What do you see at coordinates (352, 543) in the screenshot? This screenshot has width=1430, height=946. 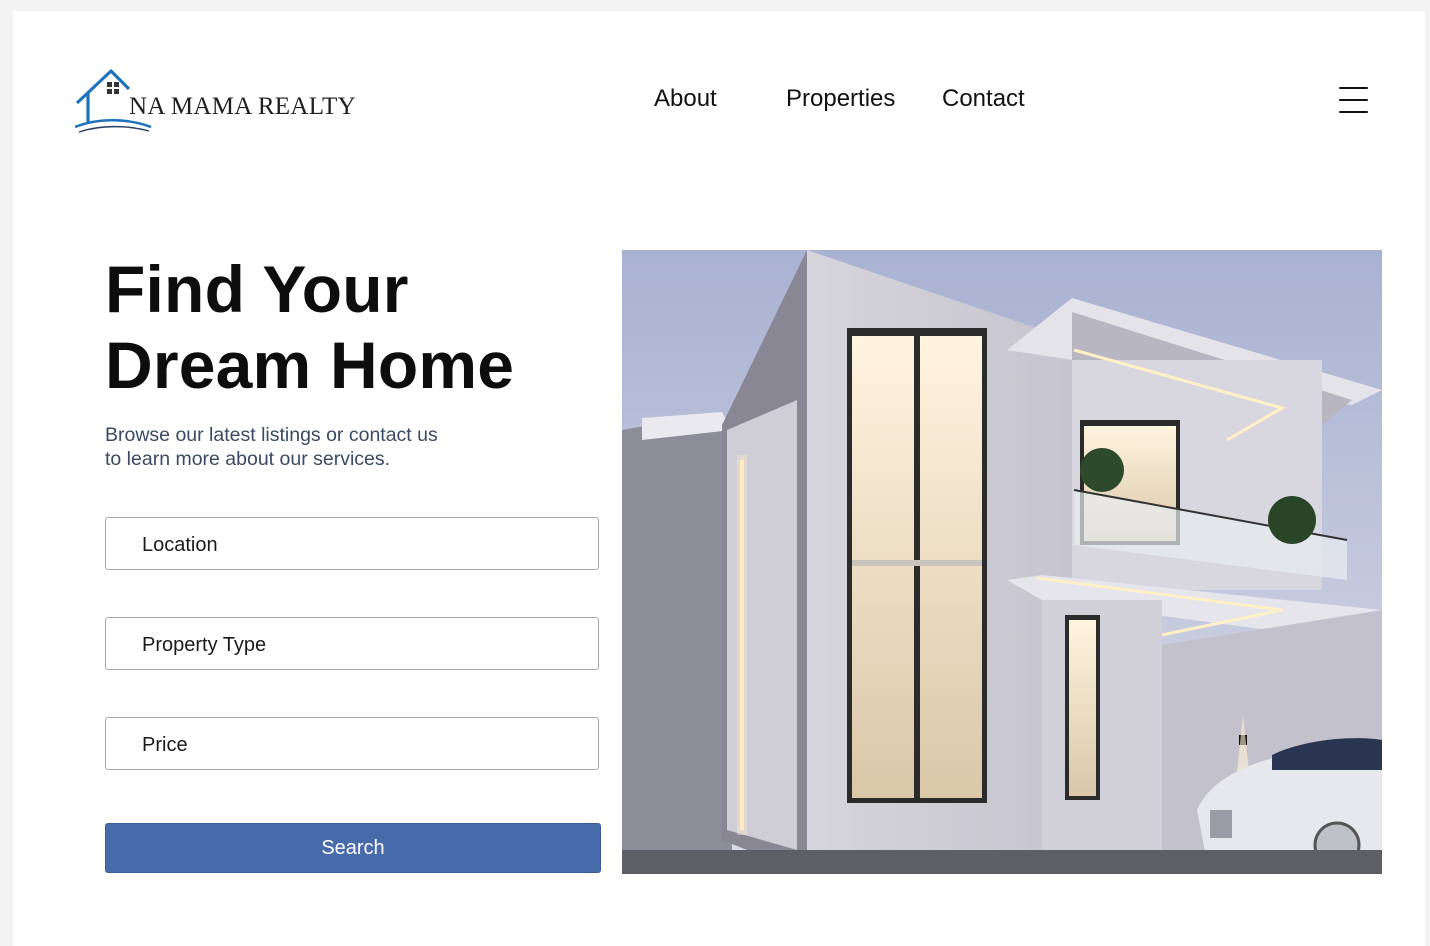 I see `location-input: Location` at bounding box center [352, 543].